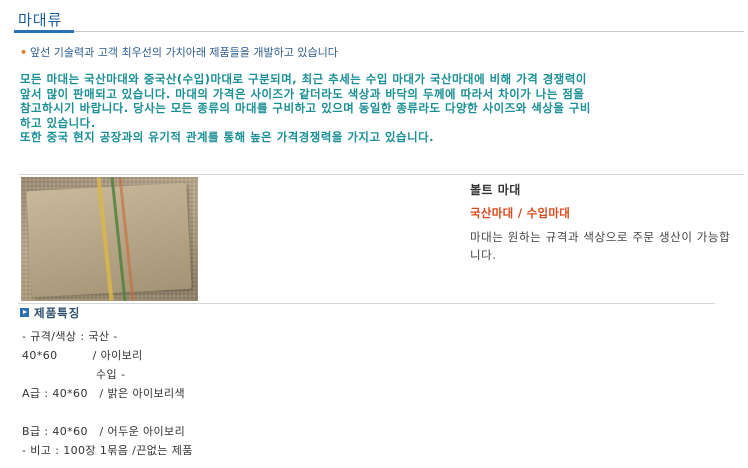 The height and width of the screenshot is (468, 748). I want to click on slogan-text: 앞선 기술력과 고객 최우선의 가치아래 제품들을 개발하고 있습니다, so click(184, 52).